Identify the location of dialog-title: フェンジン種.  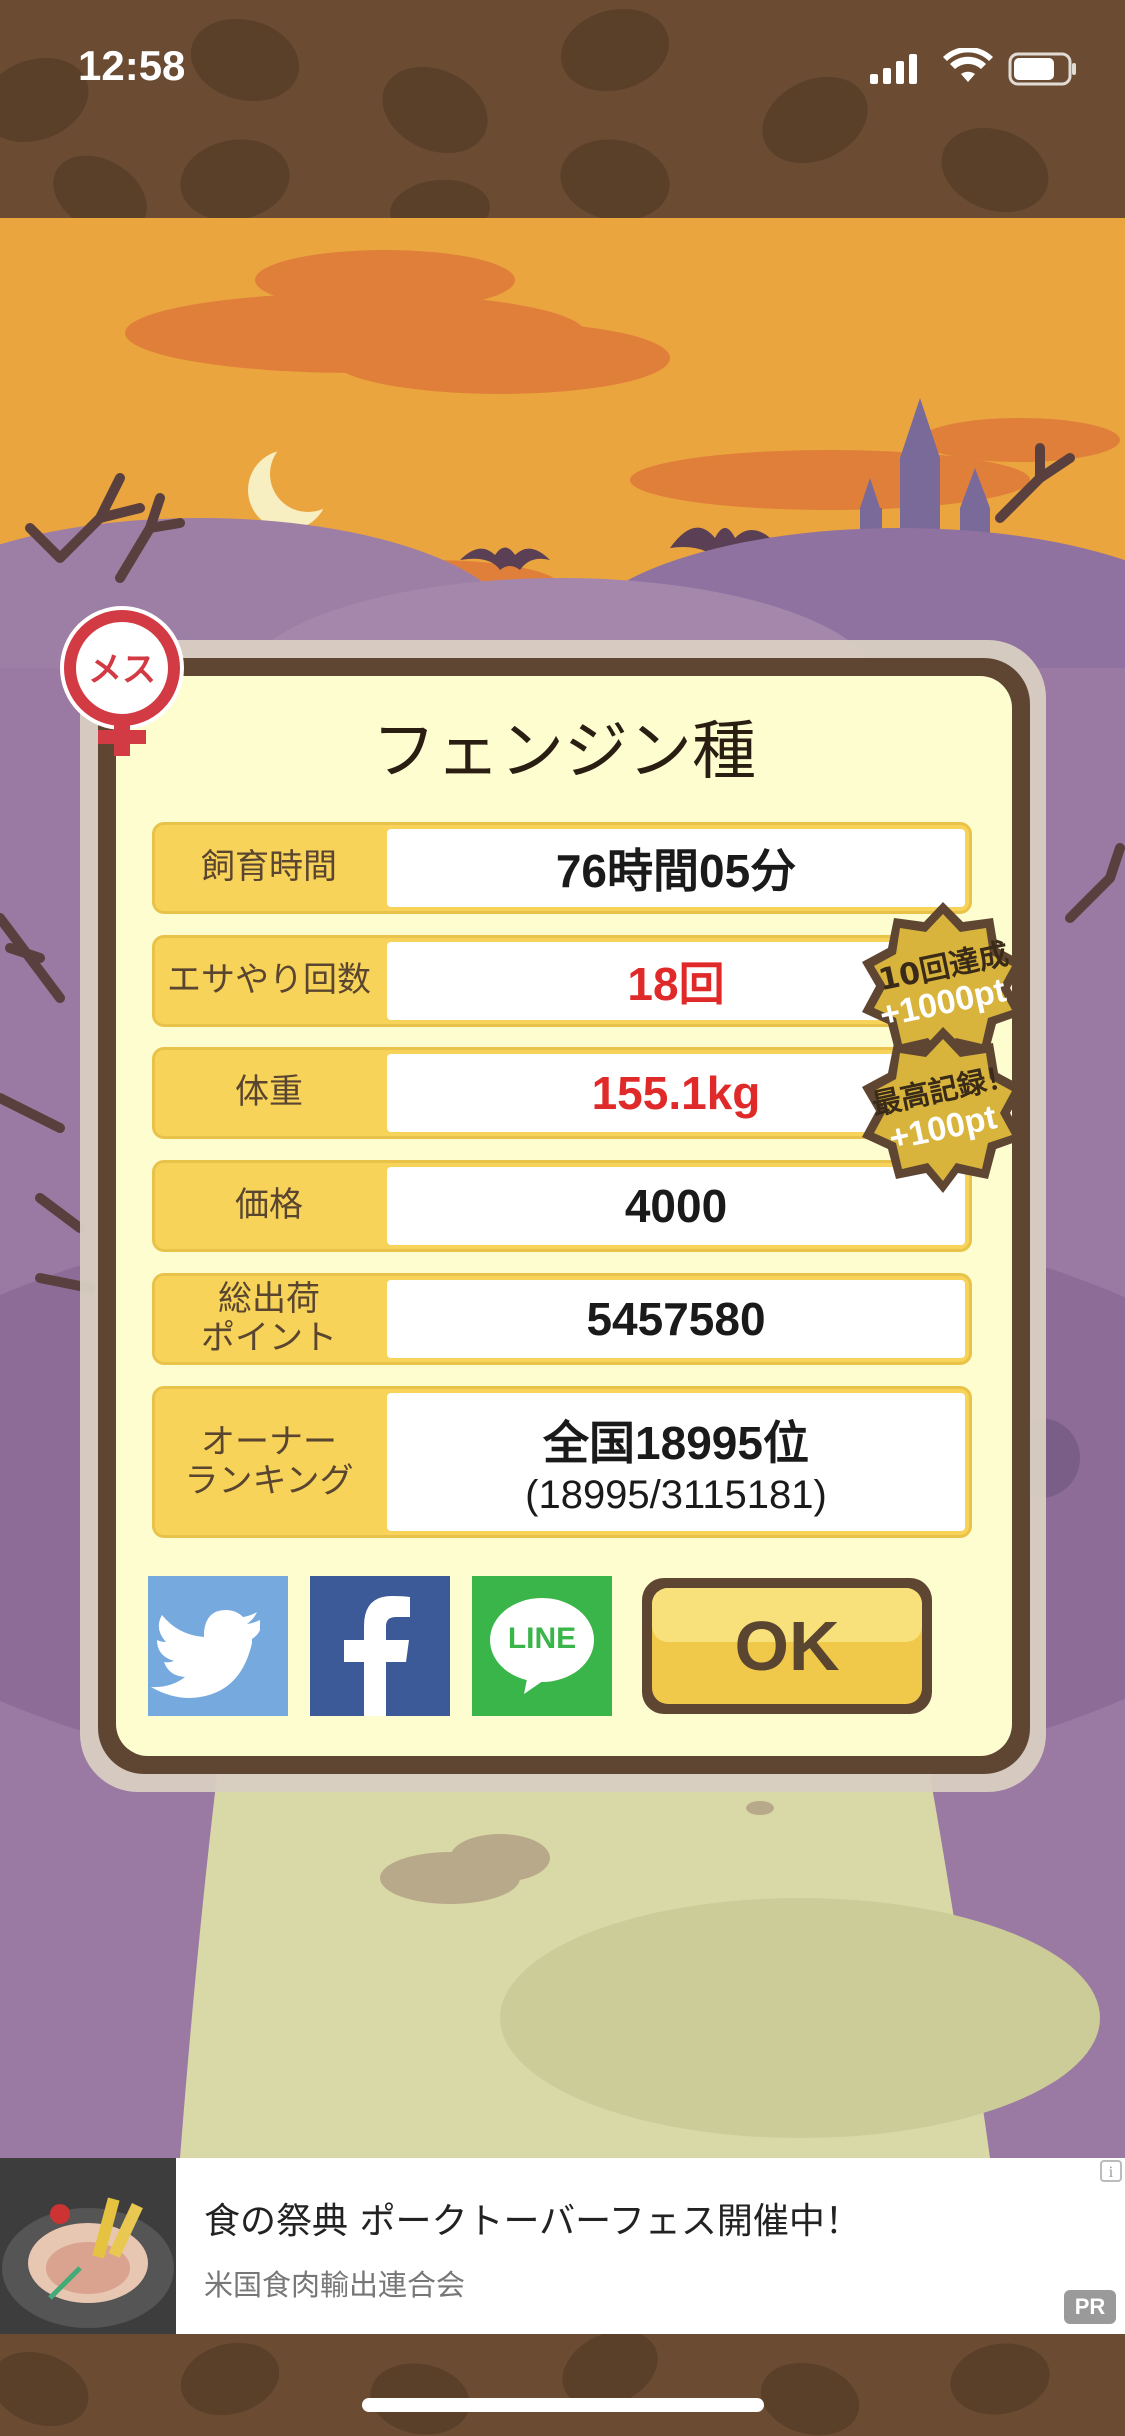
(564, 752).